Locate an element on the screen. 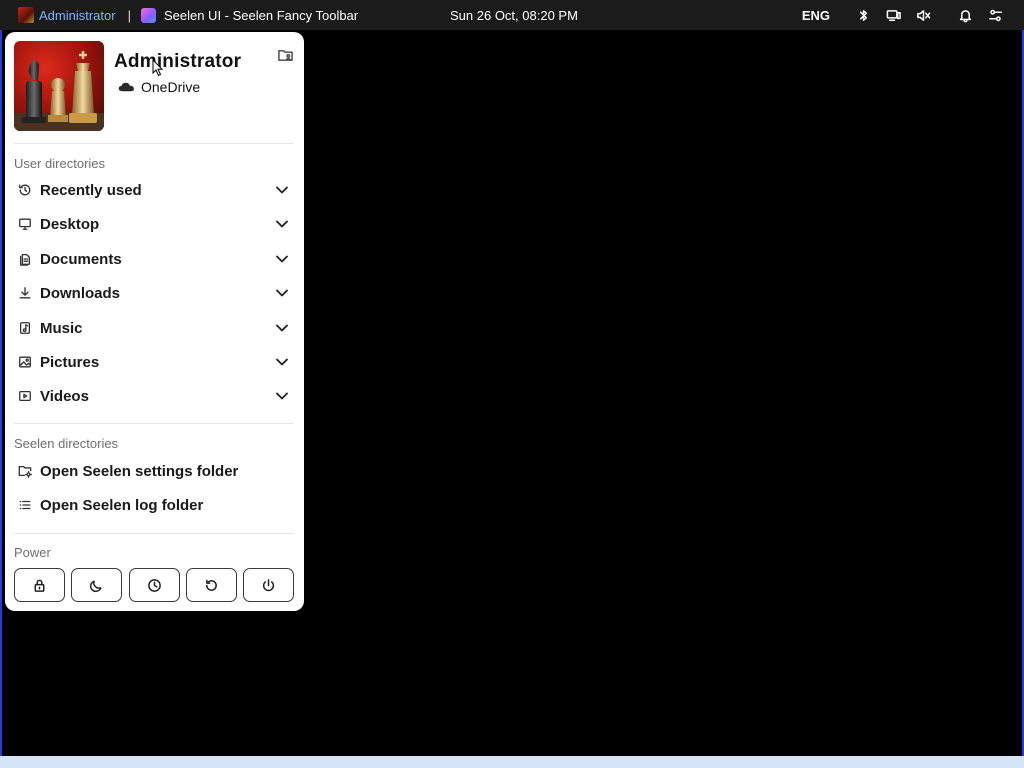  open-settings-folder-item: Open Seelen settings folder is located at coordinates (152, 471).